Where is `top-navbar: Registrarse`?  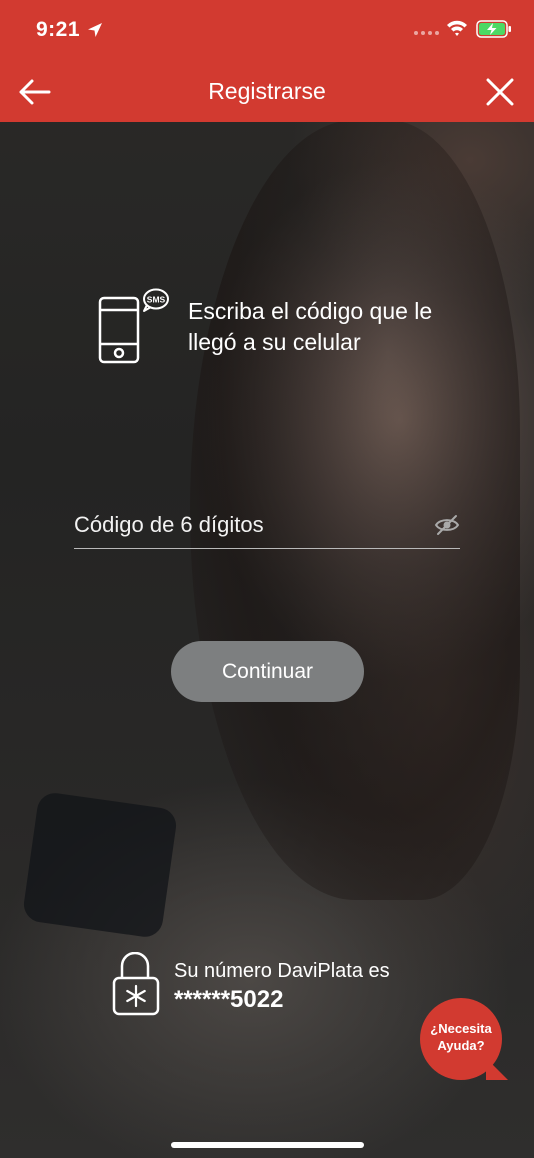 top-navbar: Registrarse is located at coordinates (267, 92).